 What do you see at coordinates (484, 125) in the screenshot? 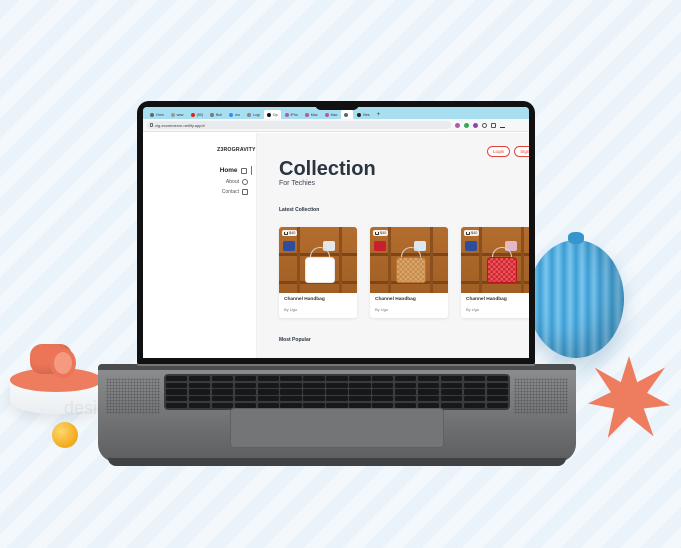
I see `extensions-puzzle-icon` at bounding box center [484, 125].